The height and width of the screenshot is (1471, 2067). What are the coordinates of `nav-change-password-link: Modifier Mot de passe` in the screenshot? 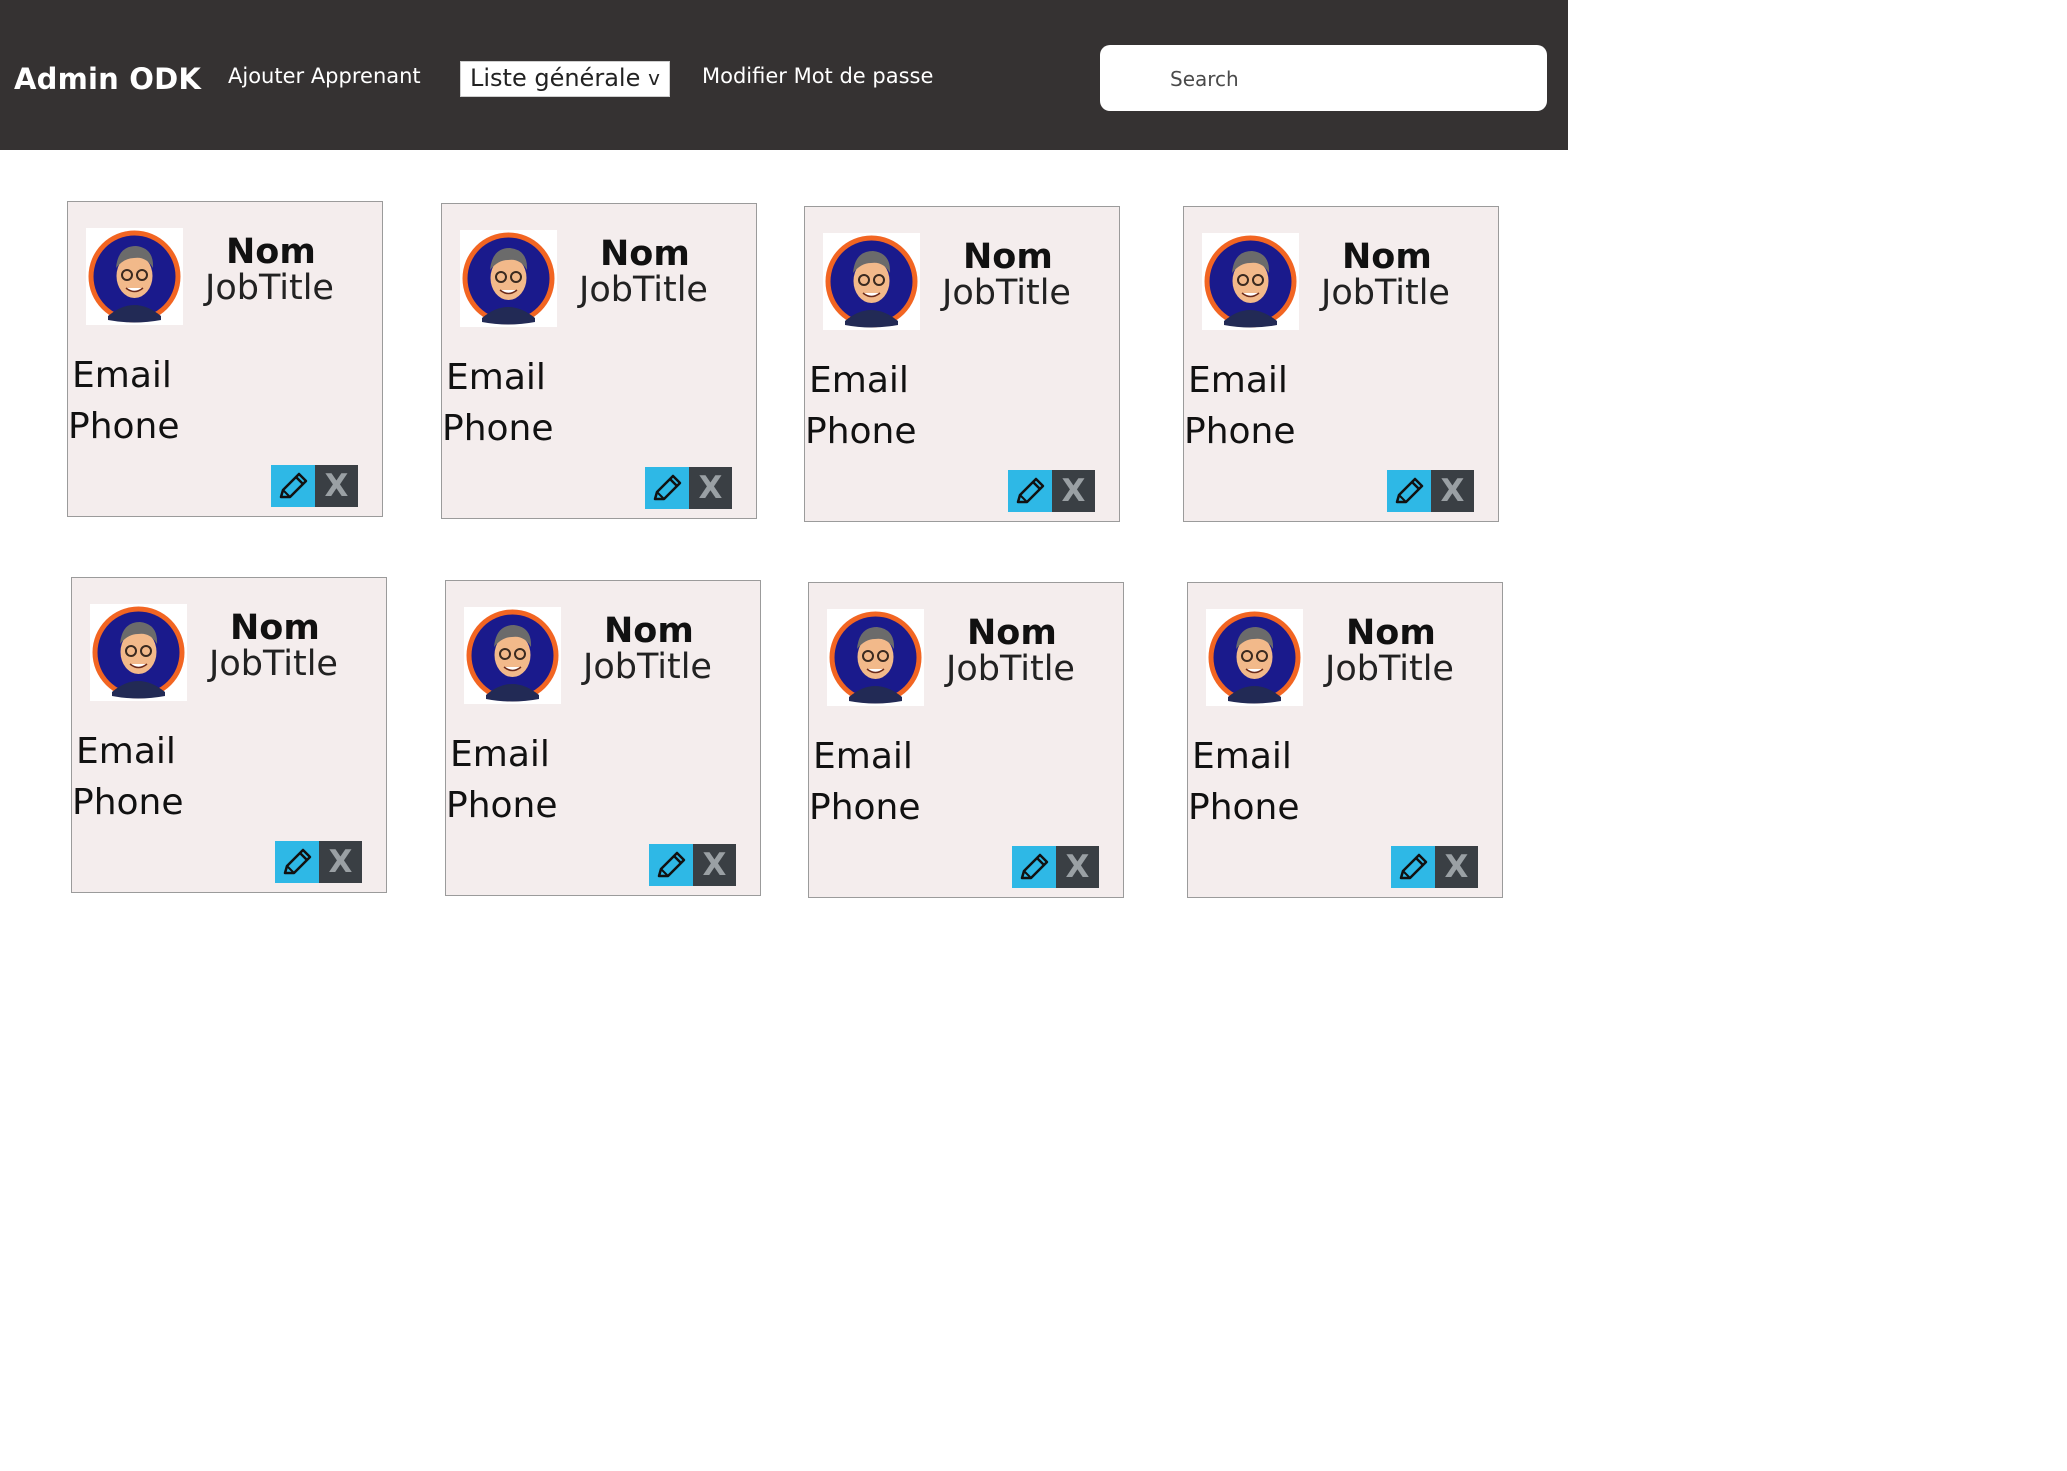 It's located at (817, 76).